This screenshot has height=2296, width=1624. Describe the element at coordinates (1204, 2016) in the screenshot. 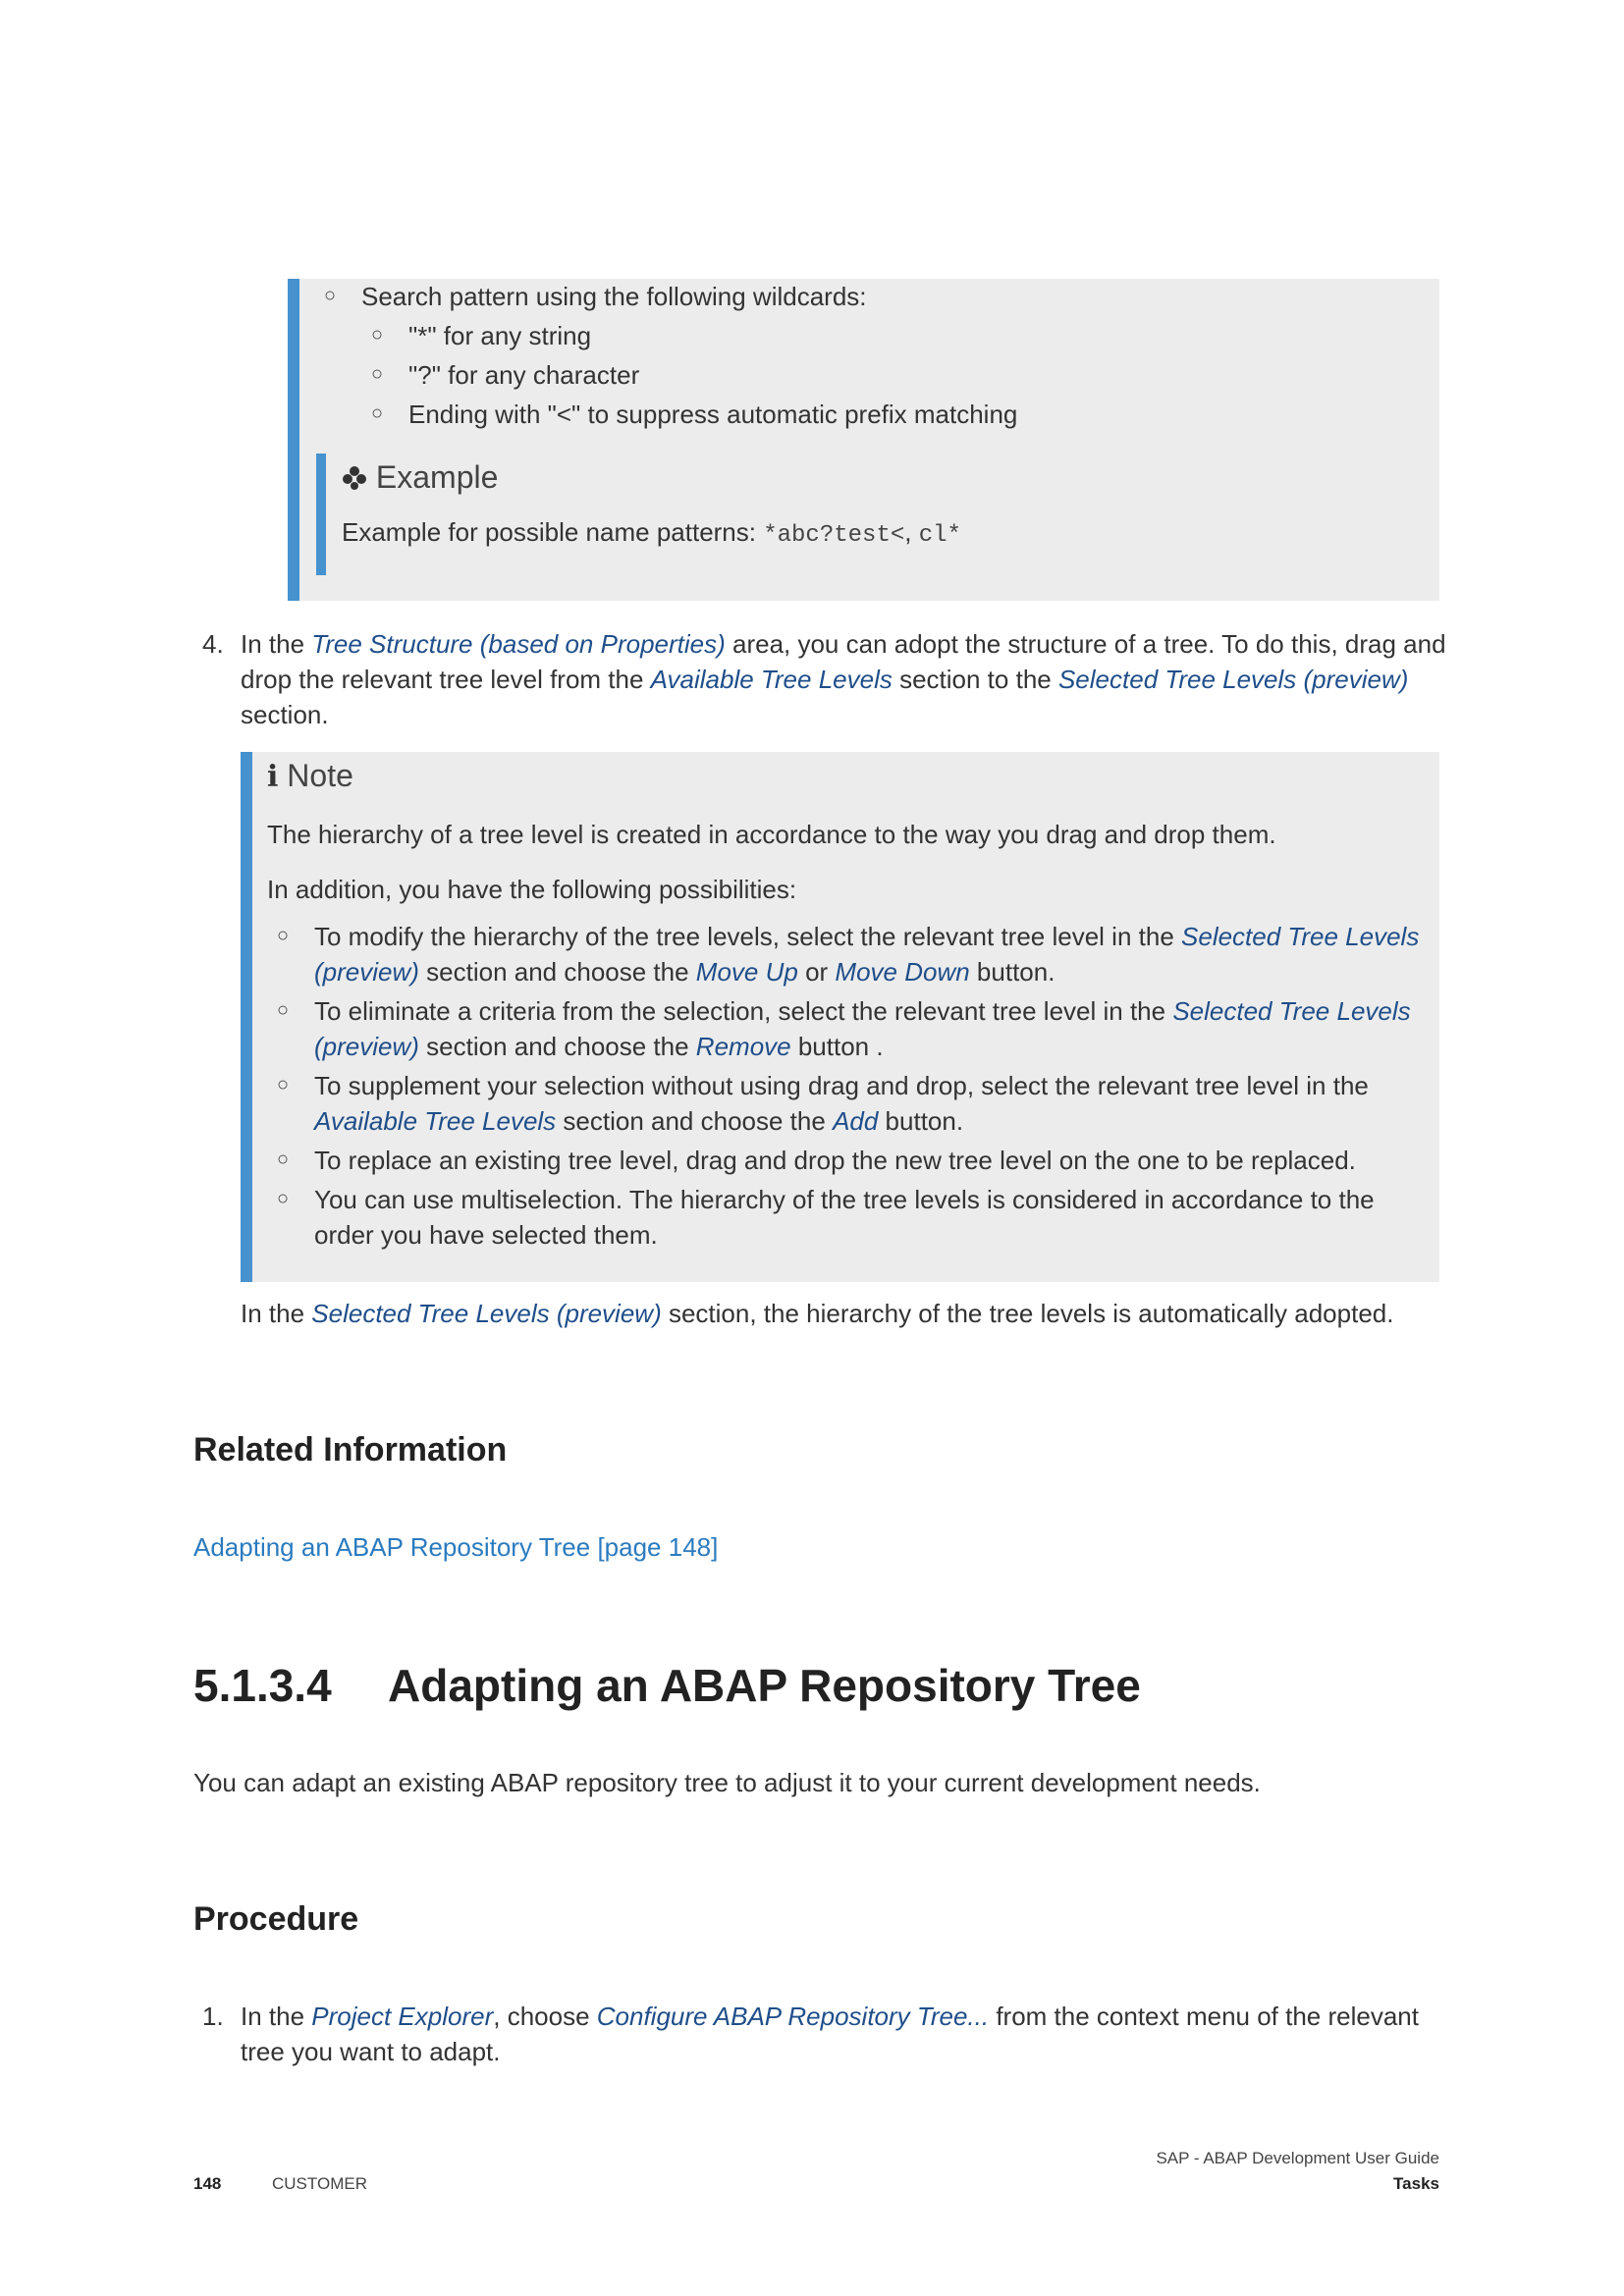

I see `text: from the context menu of the relevant` at that location.